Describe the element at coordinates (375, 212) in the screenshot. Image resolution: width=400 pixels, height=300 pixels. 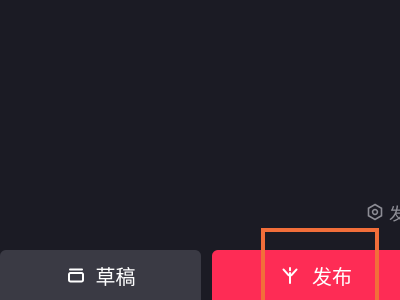
I see `shield-settings-icon` at that location.